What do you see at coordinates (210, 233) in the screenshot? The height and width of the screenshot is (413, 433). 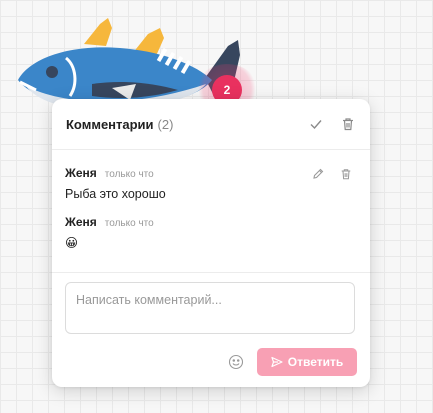 I see `comment-item: Женя только что 😀` at bounding box center [210, 233].